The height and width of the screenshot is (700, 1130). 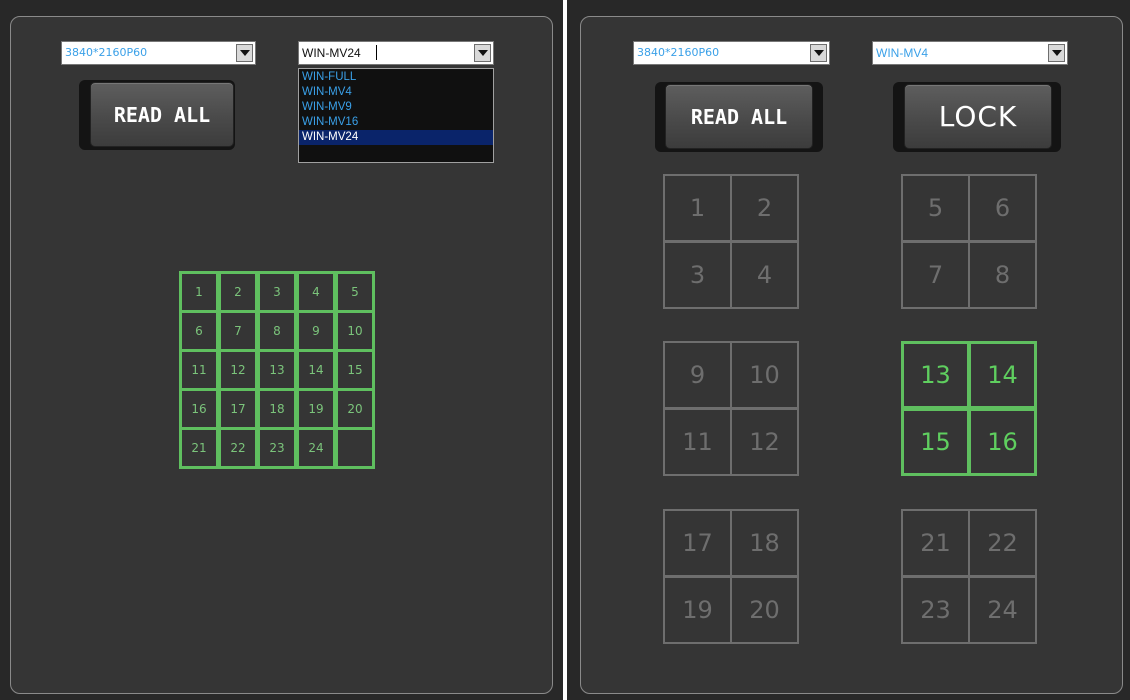 I want to click on mode-select: WIN-MV4, so click(x=970, y=53).